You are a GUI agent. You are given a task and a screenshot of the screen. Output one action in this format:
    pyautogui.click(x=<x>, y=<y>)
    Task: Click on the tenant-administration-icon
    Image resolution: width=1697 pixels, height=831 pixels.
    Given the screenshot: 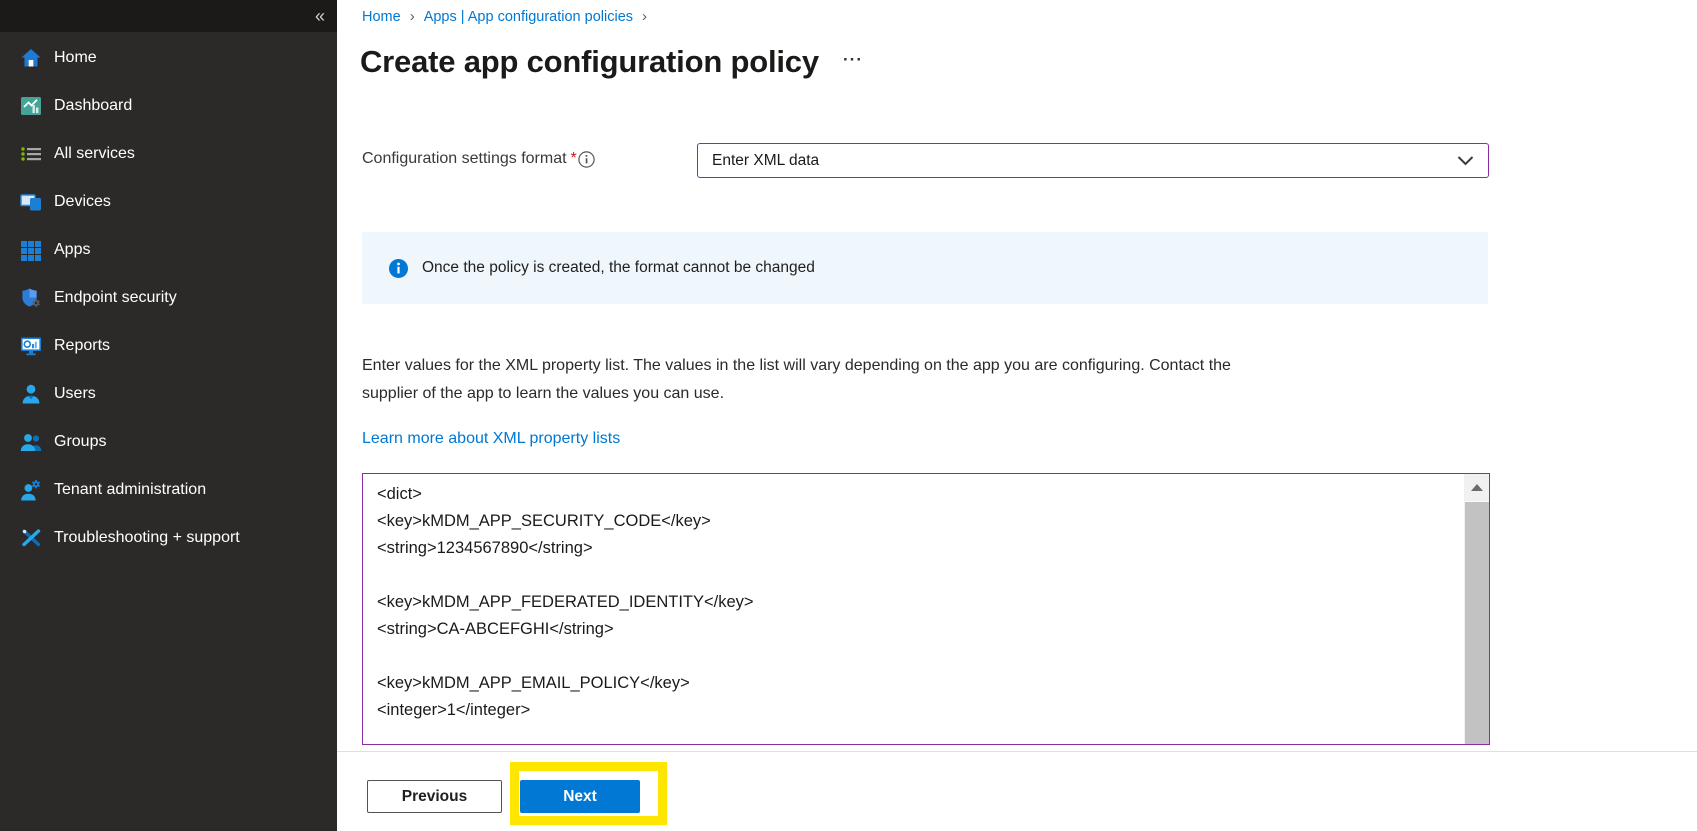 What is the action you would take?
    pyautogui.click(x=31, y=490)
    